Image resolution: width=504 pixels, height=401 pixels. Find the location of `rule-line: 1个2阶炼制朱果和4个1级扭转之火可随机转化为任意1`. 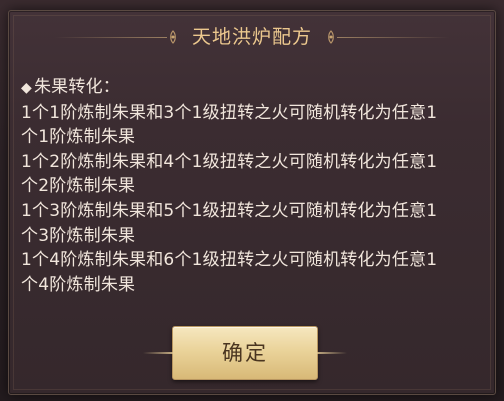

rule-line: 1个2阶炼制朱果和4个1级扭转之火可随机转化为任意1 is located at coordinates (229, 161).